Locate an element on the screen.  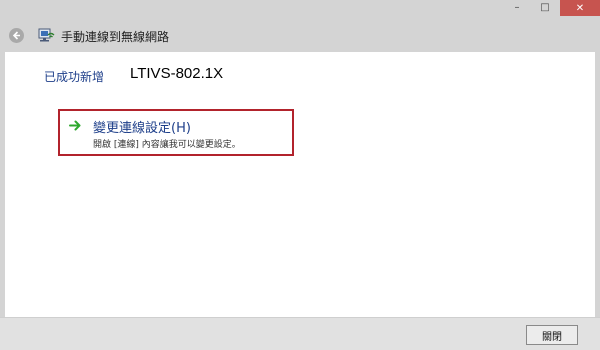
close-button: 關閉 is located at coordinates (552, 335).